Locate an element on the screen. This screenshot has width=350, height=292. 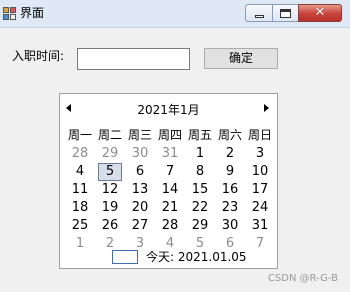
calendar-day: 8 is located at coordinates (200, 172).